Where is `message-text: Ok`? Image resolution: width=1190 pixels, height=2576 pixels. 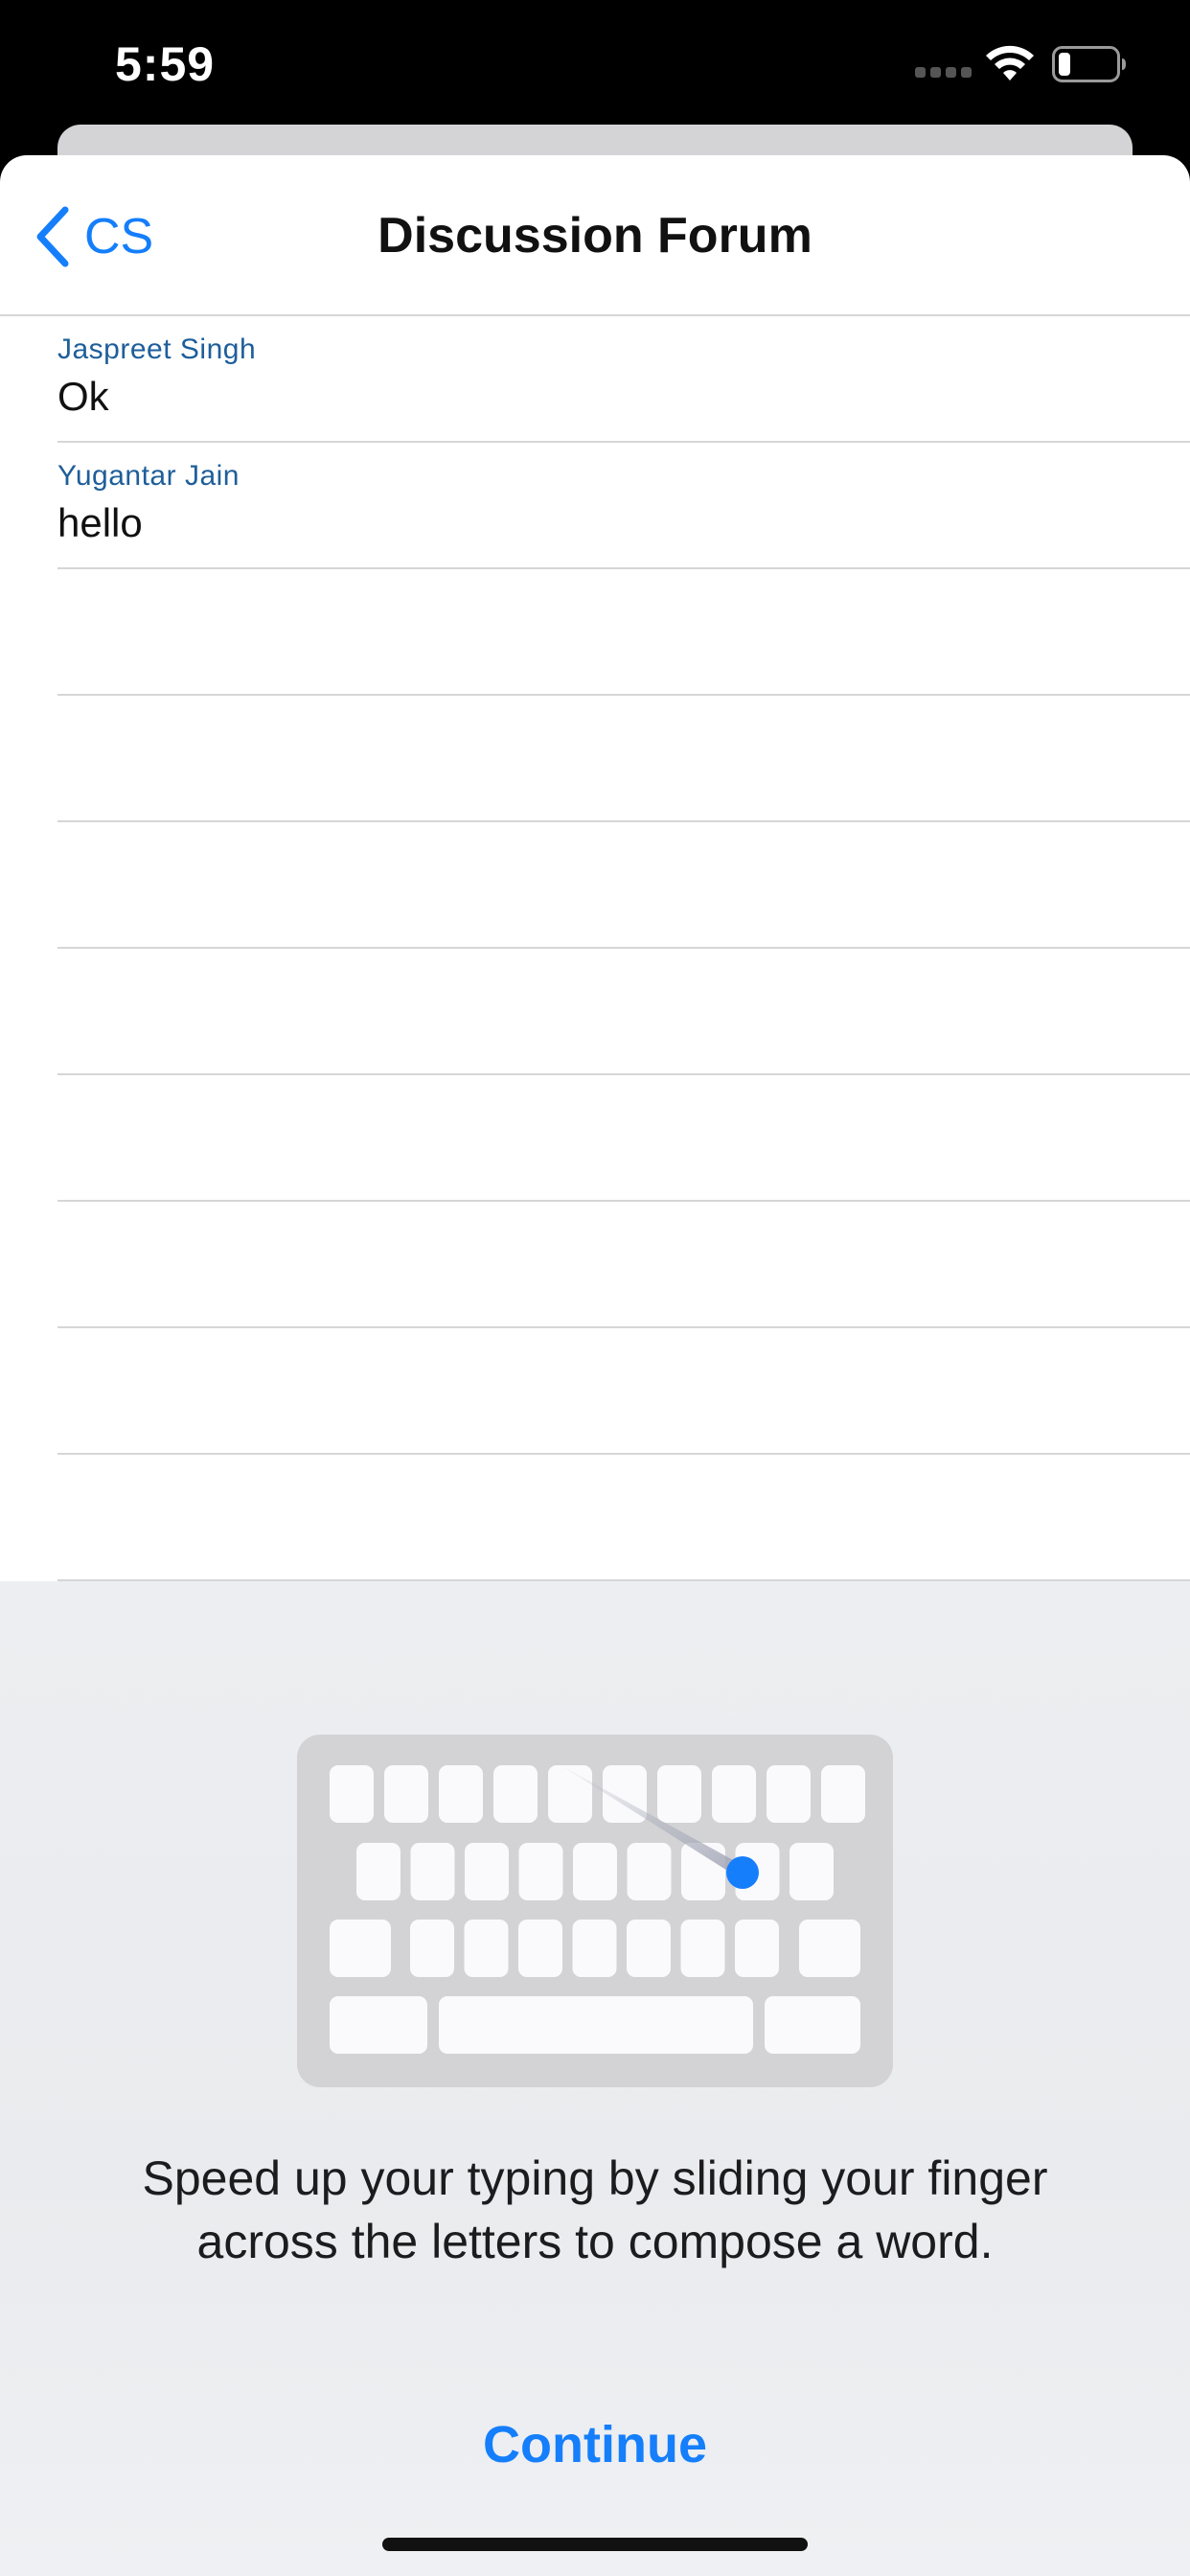
message-text: Ok is located at coordinates (83, 397).